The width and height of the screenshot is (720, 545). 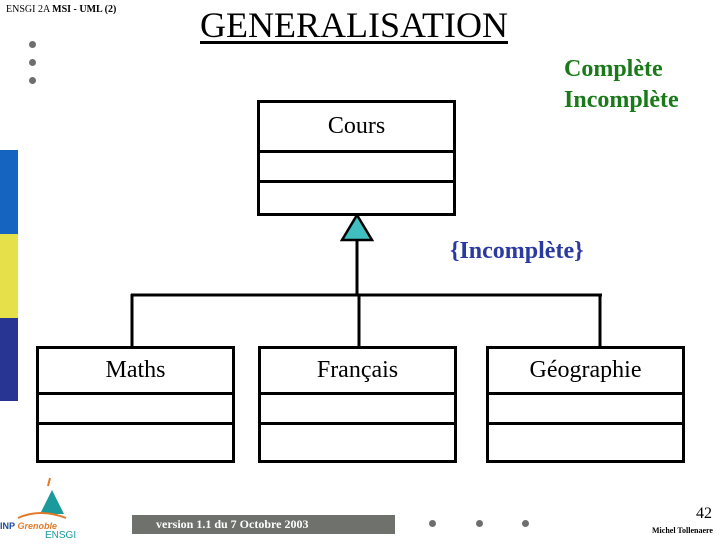 I want to click on uml-class-cours: Cours, so click(x=356, y=158).